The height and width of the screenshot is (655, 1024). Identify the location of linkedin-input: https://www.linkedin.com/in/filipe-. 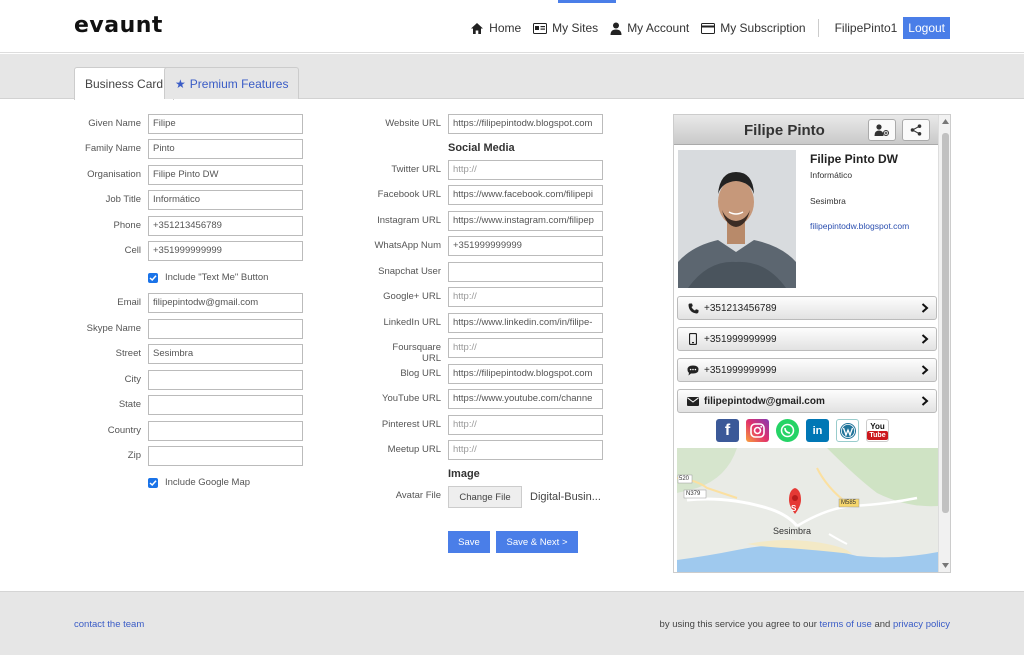
(525, 323).